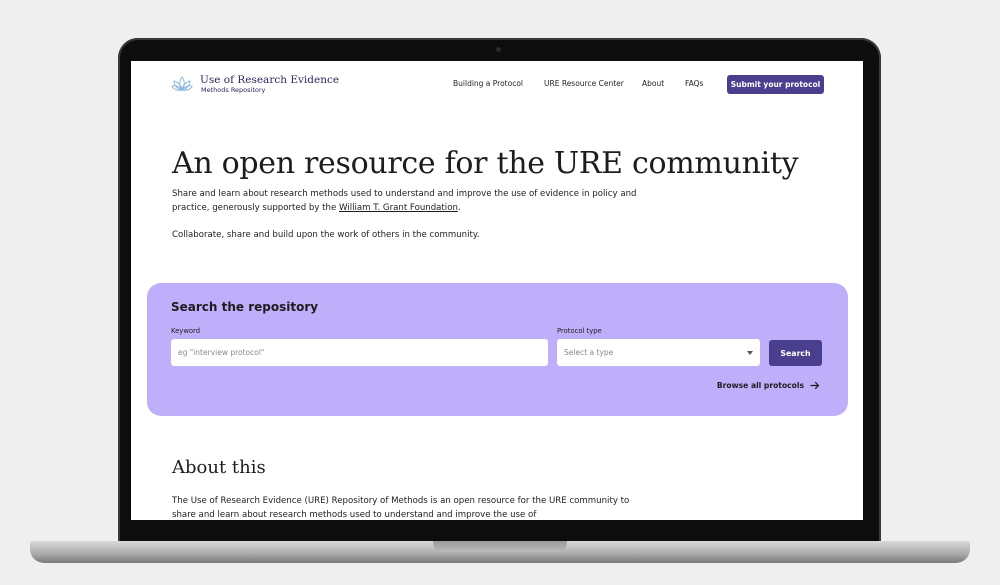 The width and height of the screenshot is (1000, 585). What do you see at coordinates (245, 307) in the screenshot?
I see `search-title: Search the repository` at bounding box center [245, 307].